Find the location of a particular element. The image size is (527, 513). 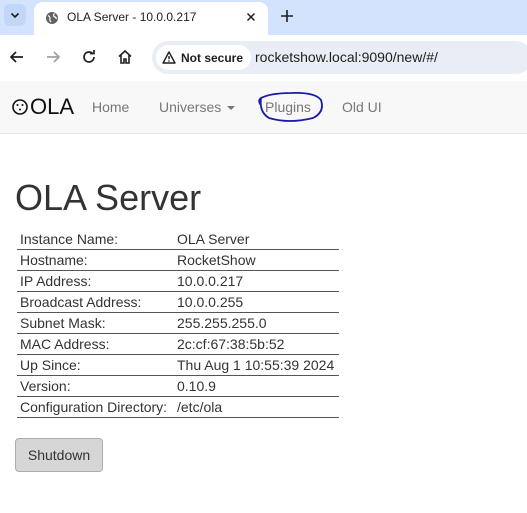

nav-universes-label: Universes is located at coordinates (190, 107).